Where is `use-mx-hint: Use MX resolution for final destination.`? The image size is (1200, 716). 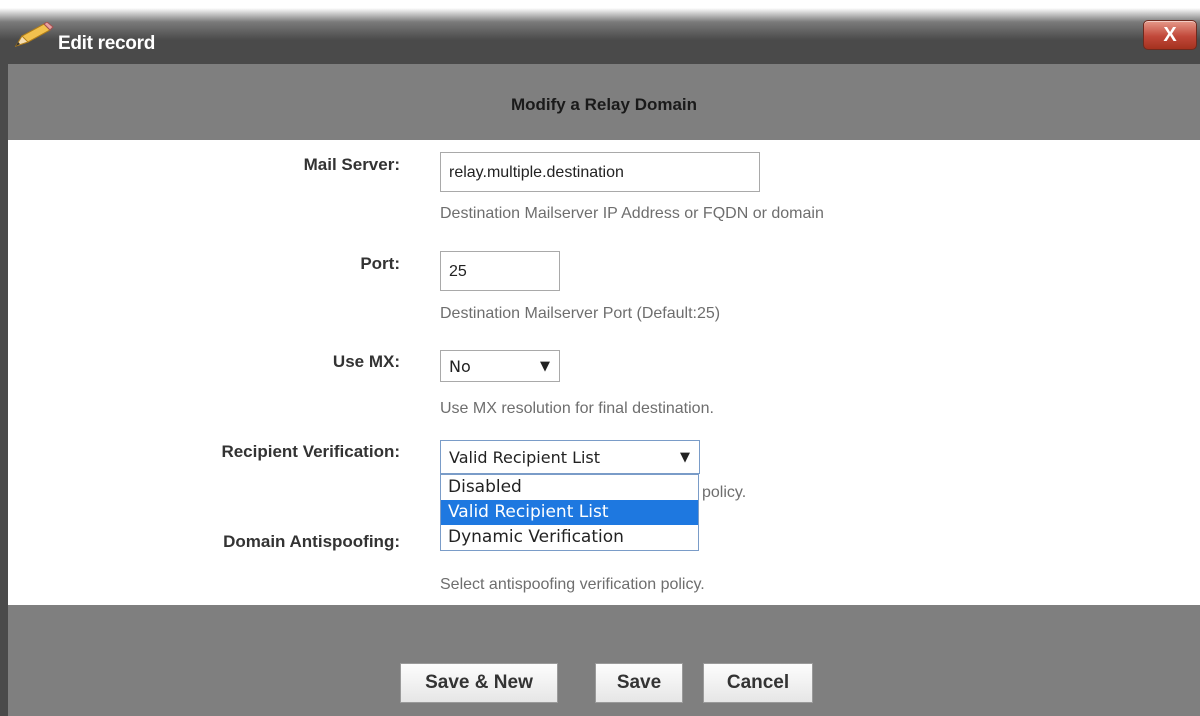
use-mx-hint: Use MX resolution for final destination. is located at coordinates (577, 408).